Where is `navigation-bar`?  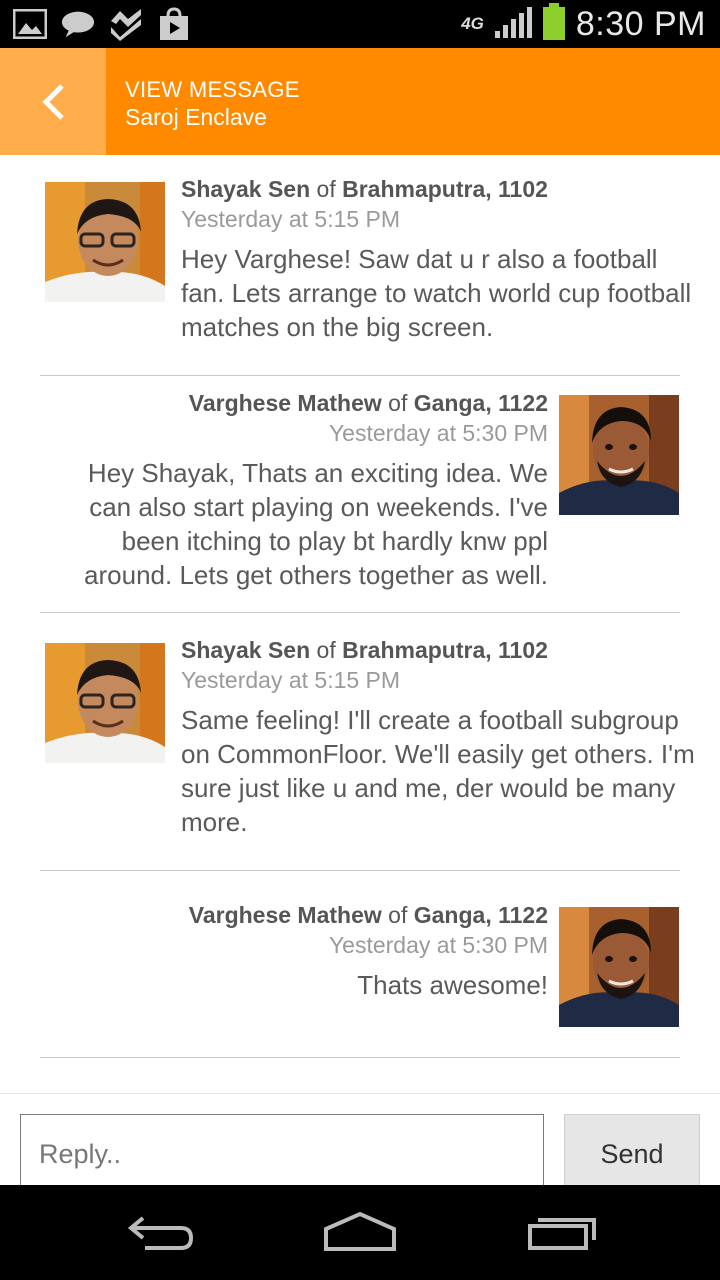 navigation-bar is located at coordinates (360, 1232).